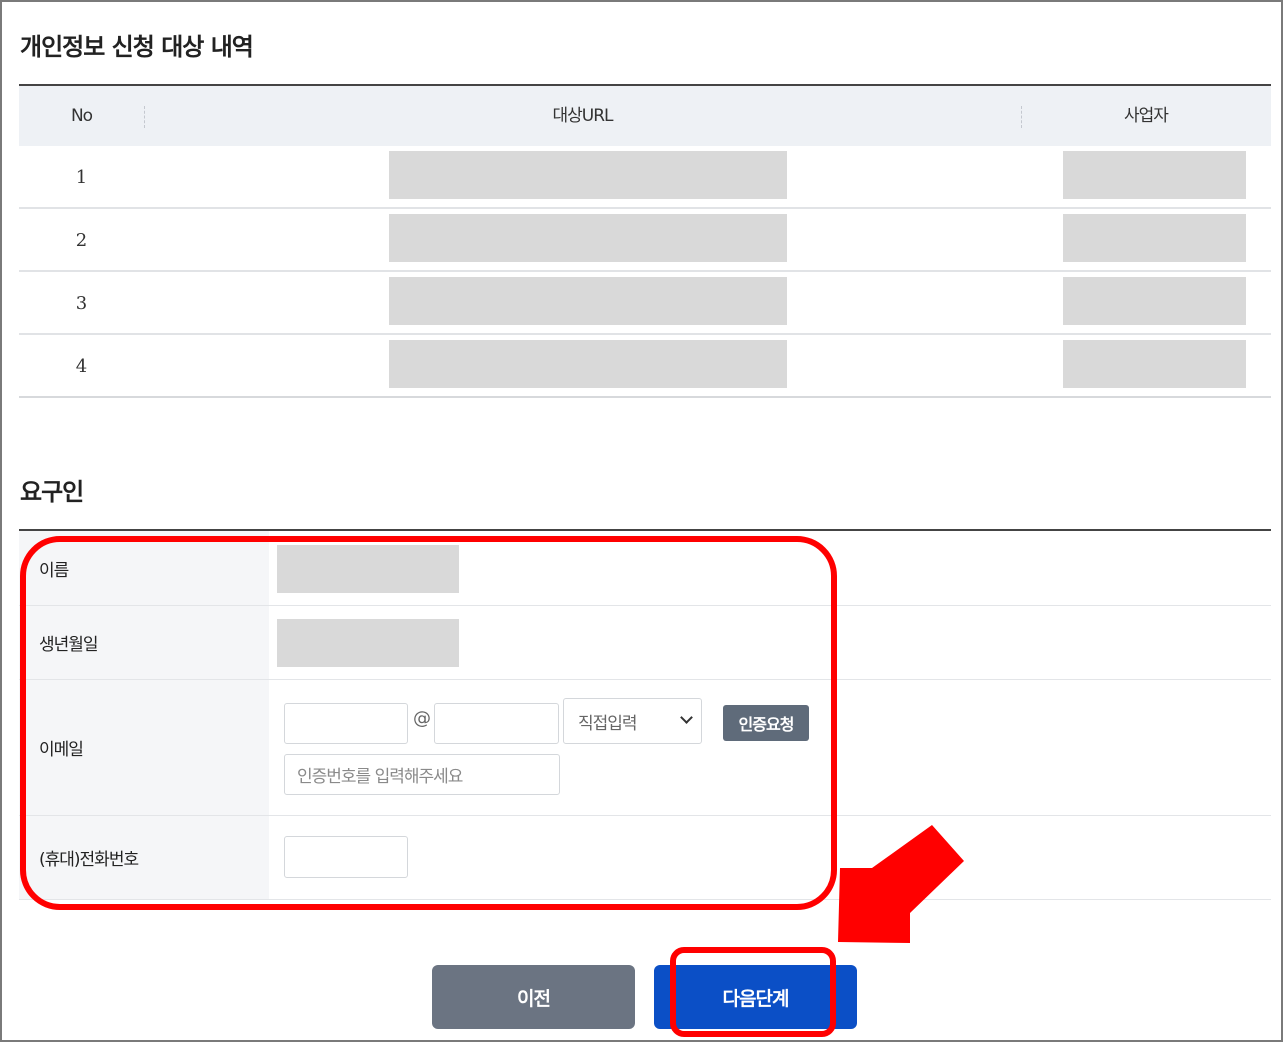  I want to click on row-number: 2, so click(81, 240).